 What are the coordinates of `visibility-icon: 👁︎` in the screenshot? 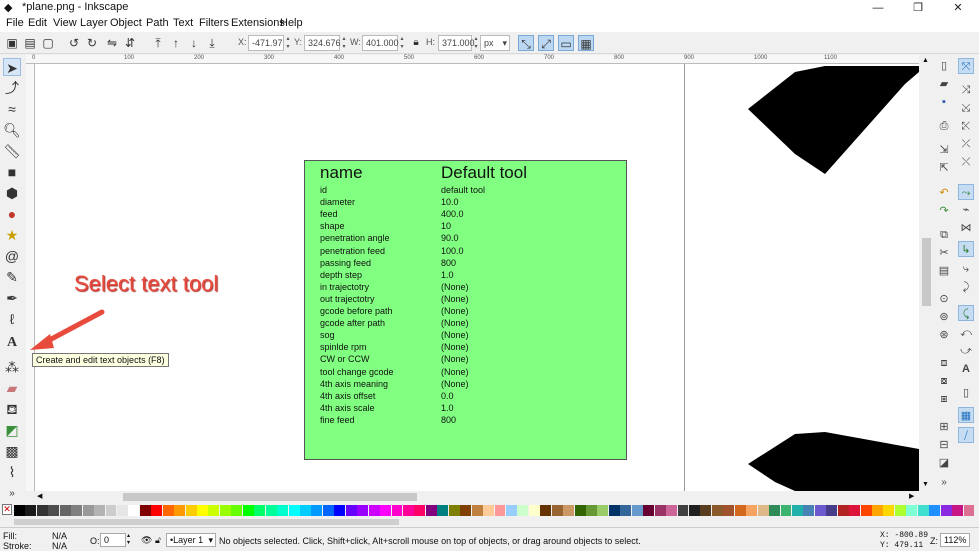 It's located at (146, 540).